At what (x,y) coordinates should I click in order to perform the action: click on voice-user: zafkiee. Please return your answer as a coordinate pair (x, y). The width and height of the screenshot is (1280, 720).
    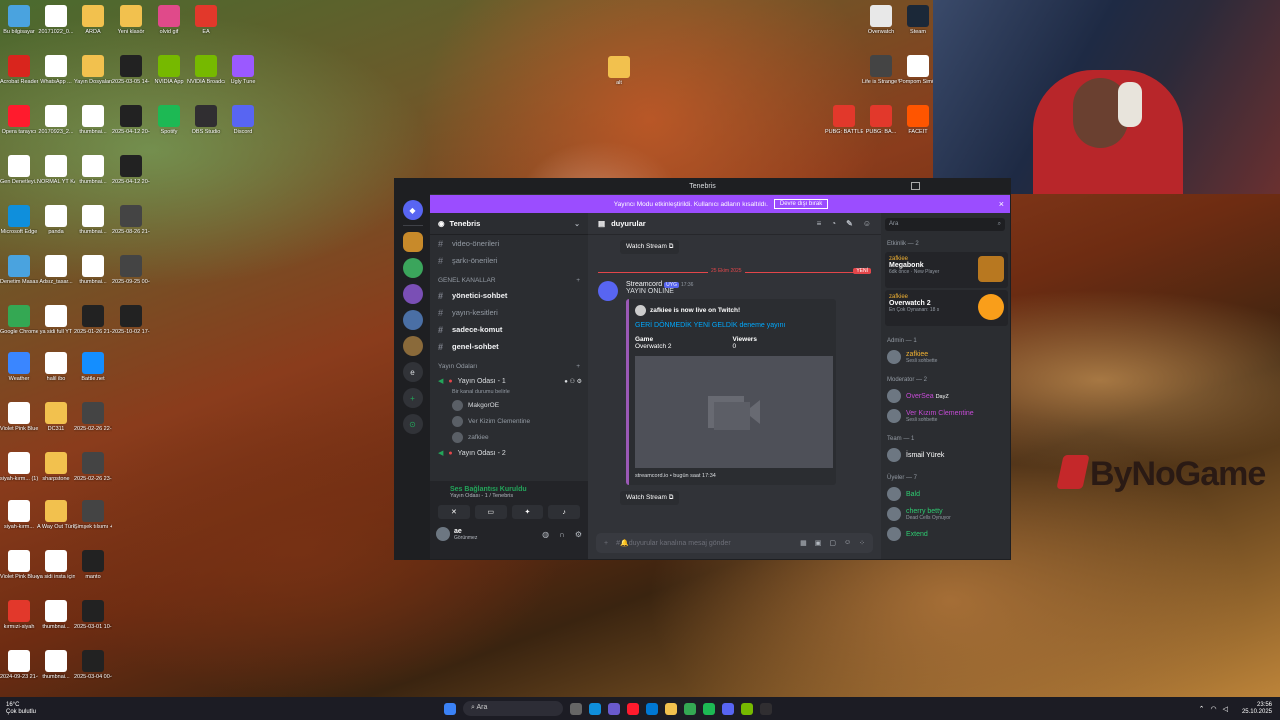
    Looking at the image, I should click on (509, 437).